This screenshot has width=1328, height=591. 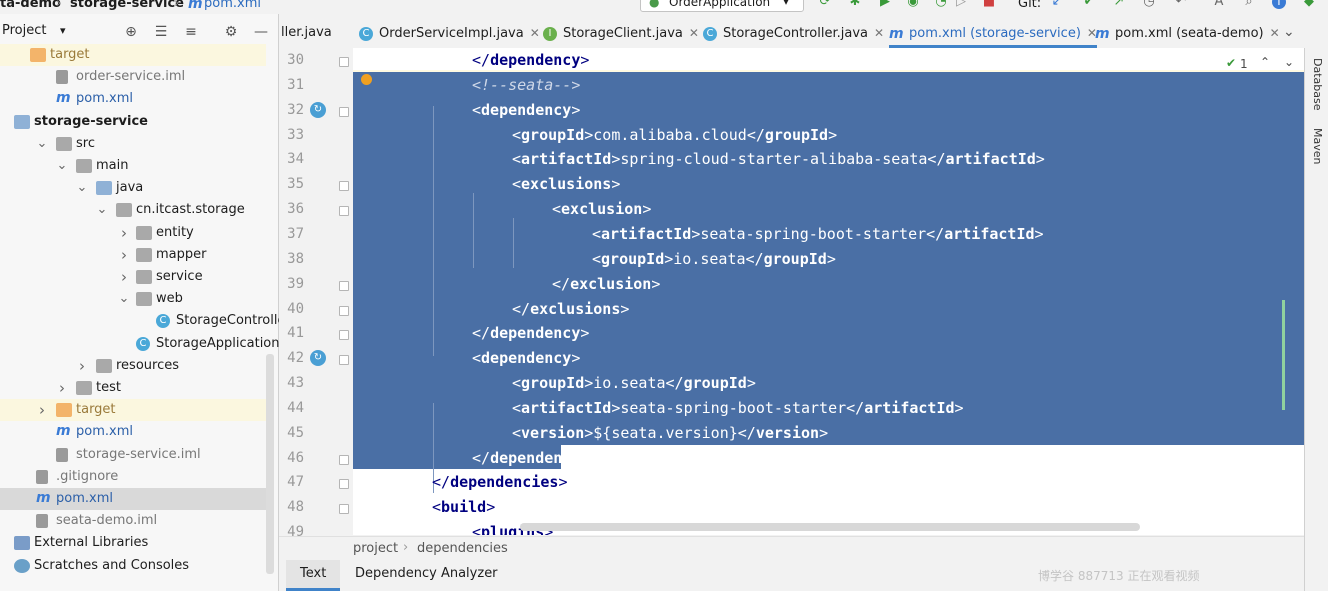 What do you see at coordinates (295, 482) in the screenshot?
I see `line-number: 47` at bounding box center [295, 482].